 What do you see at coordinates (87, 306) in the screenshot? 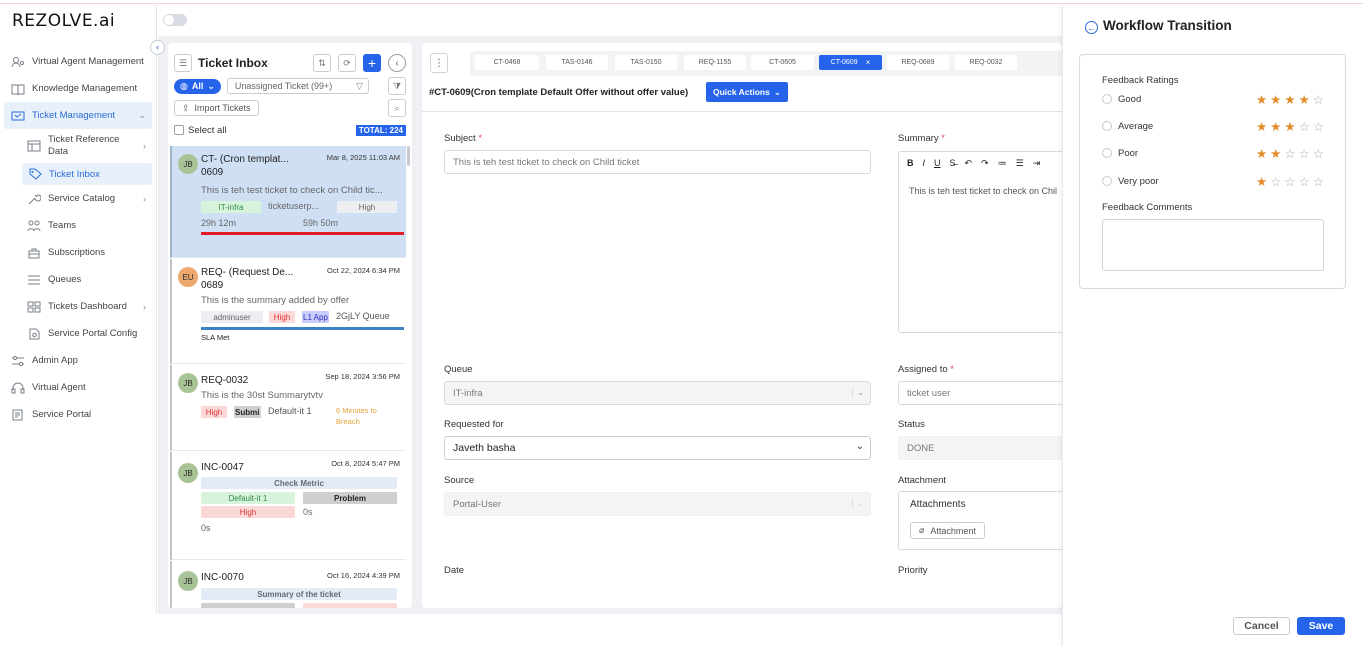
I see `sidebar-item-label: Tickets Dashboard` at bounding box center [87, 306].